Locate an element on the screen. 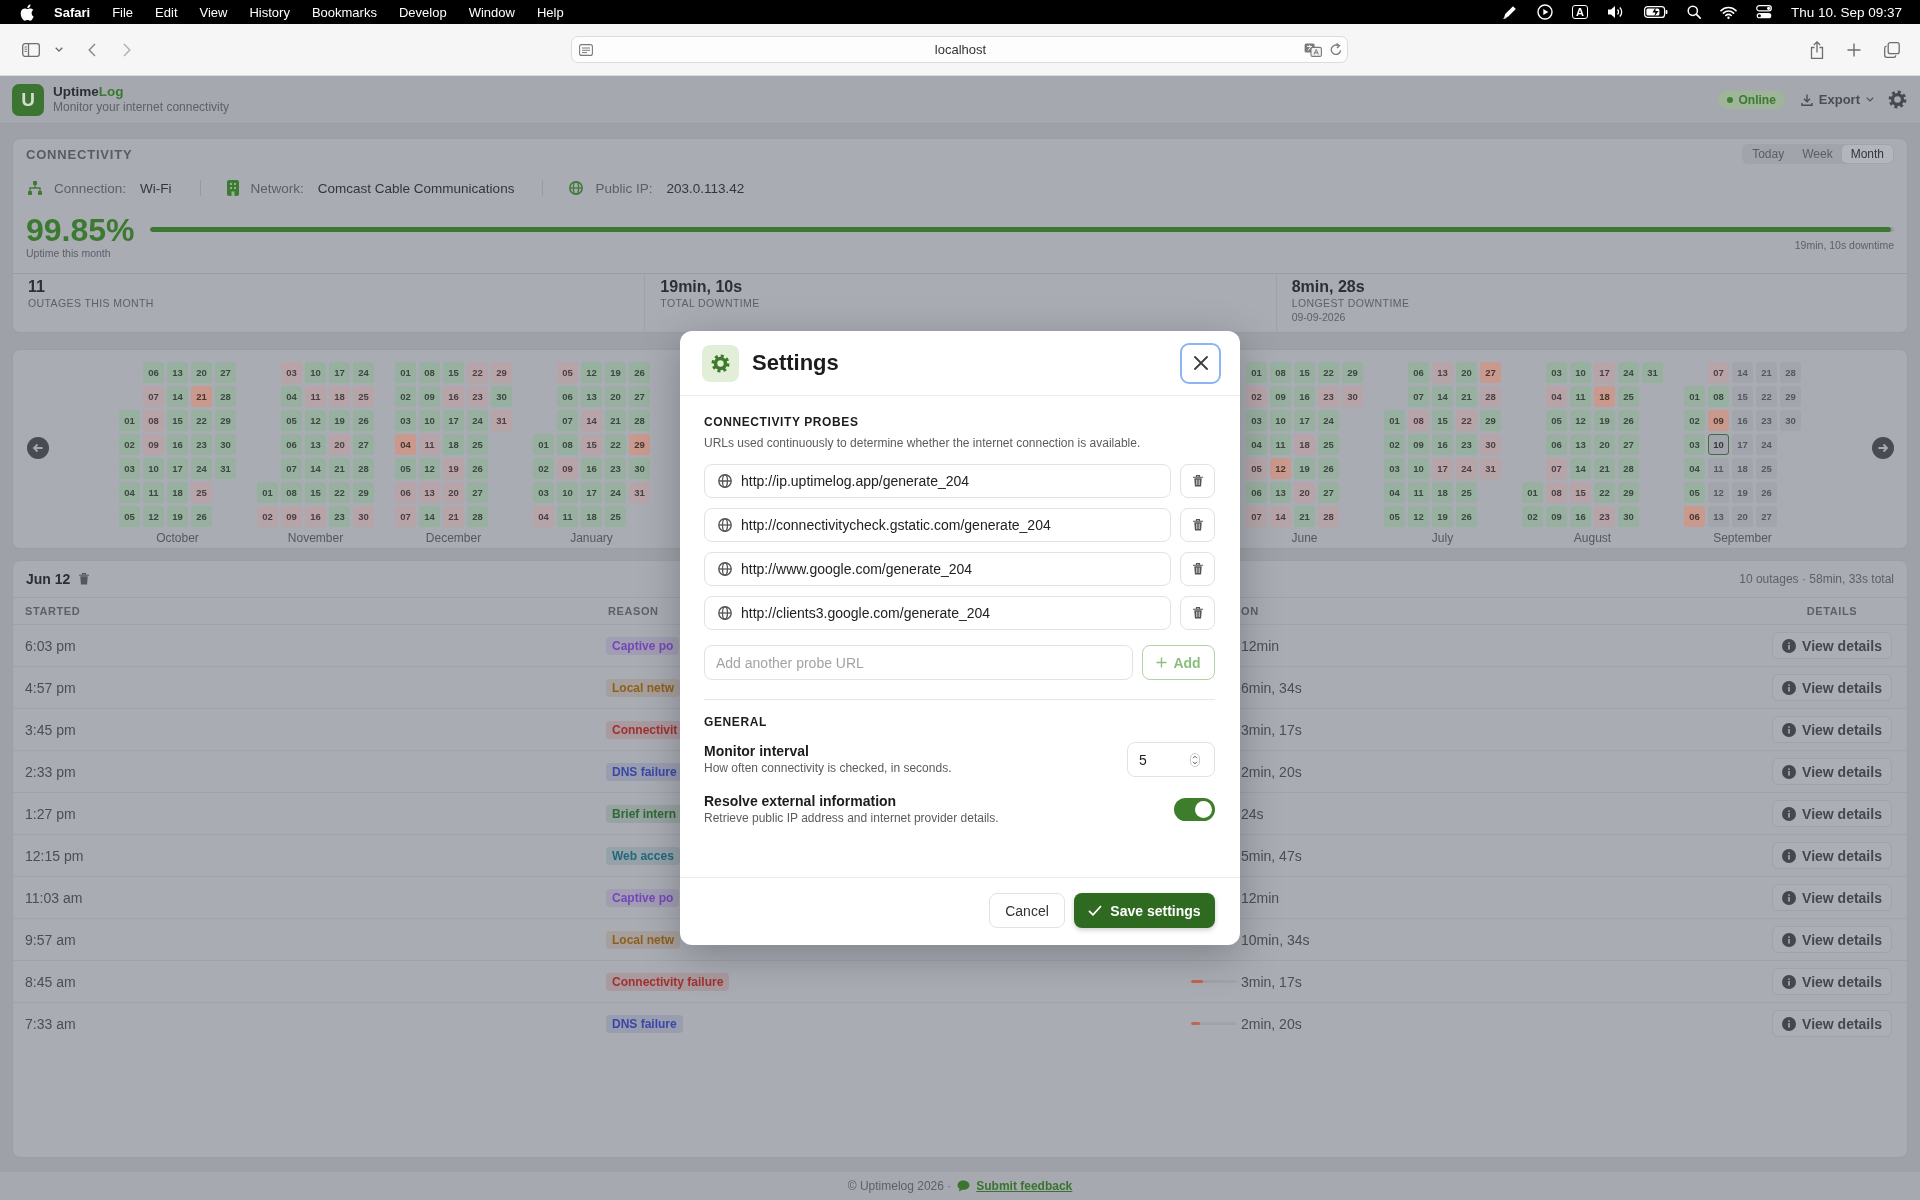 The width and height of the screenshot is (1920, 1200). arrow-right-icon is located at coordinates (1883, 448).